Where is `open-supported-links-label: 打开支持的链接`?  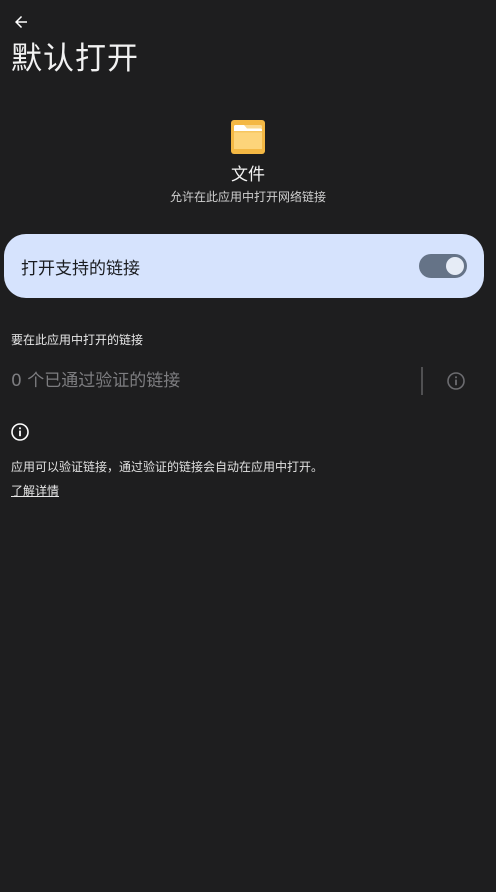
open-supported-links-label: 打开支持的链接 is located at coordinates (80, 268).